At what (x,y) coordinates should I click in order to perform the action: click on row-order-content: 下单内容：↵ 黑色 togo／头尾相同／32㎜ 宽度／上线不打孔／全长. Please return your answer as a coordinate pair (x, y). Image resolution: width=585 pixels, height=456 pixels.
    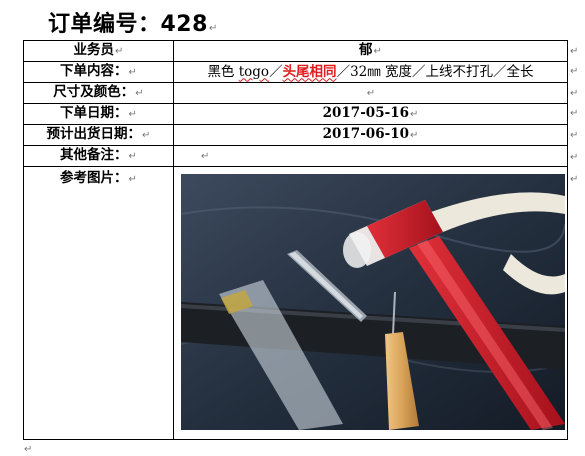
    Looking at the image, I should click on (295, 72).